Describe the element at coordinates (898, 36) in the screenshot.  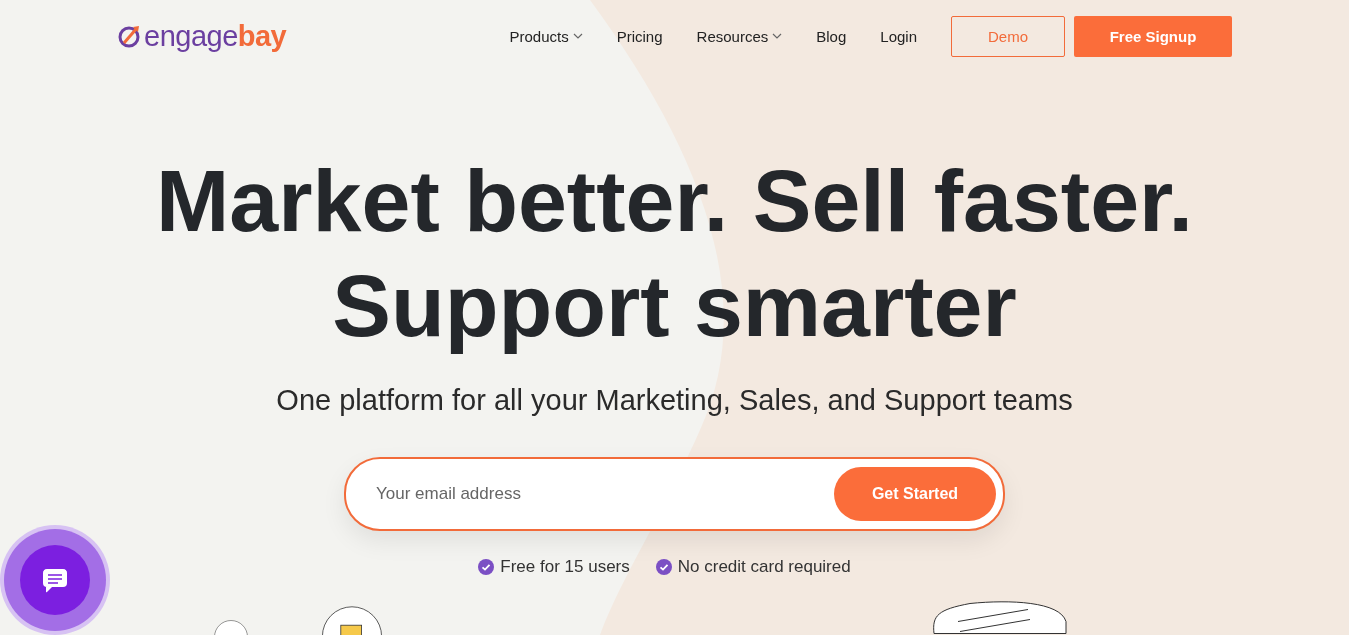
I see `nav-link: Login` at that location.